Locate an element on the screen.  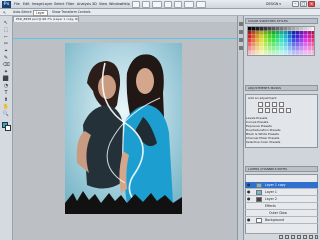
exposure-icon is located at coordinates (281, 104).